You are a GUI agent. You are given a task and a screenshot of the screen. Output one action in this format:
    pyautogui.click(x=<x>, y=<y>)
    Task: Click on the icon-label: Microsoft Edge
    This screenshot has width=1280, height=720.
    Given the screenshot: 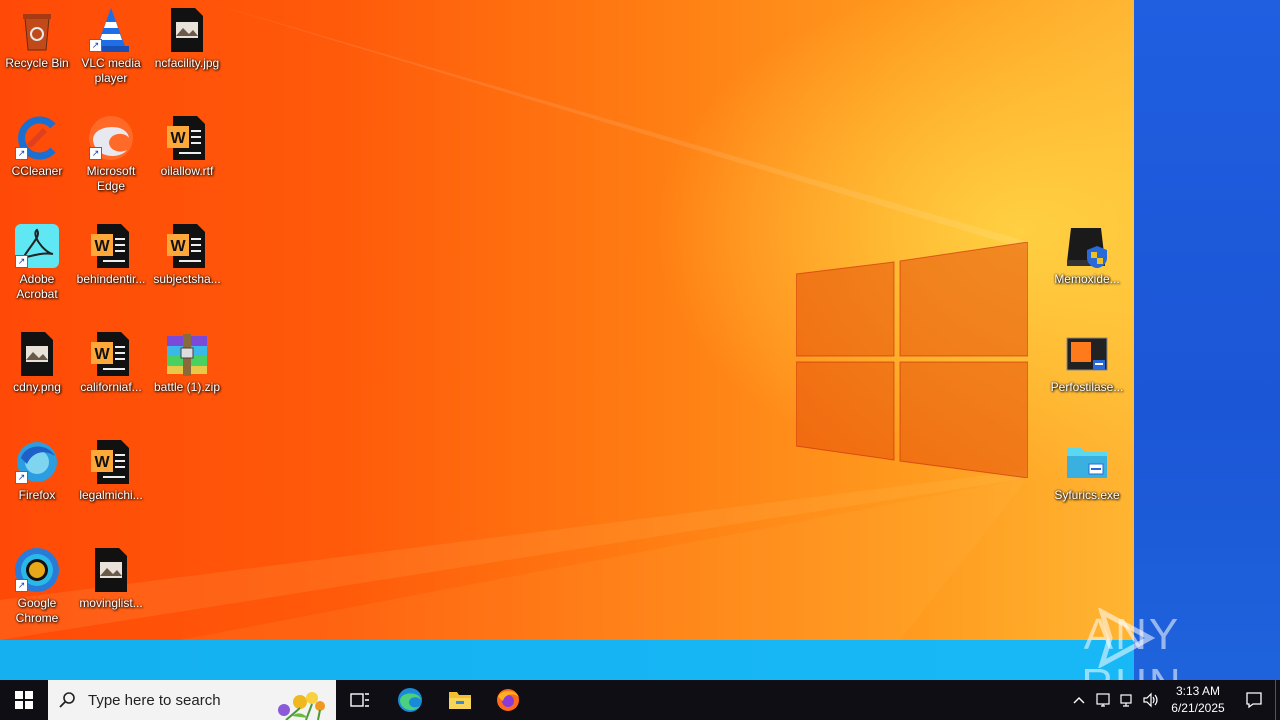 What is the action you would take?
    pyautogui.click(x=111, y=178)
    